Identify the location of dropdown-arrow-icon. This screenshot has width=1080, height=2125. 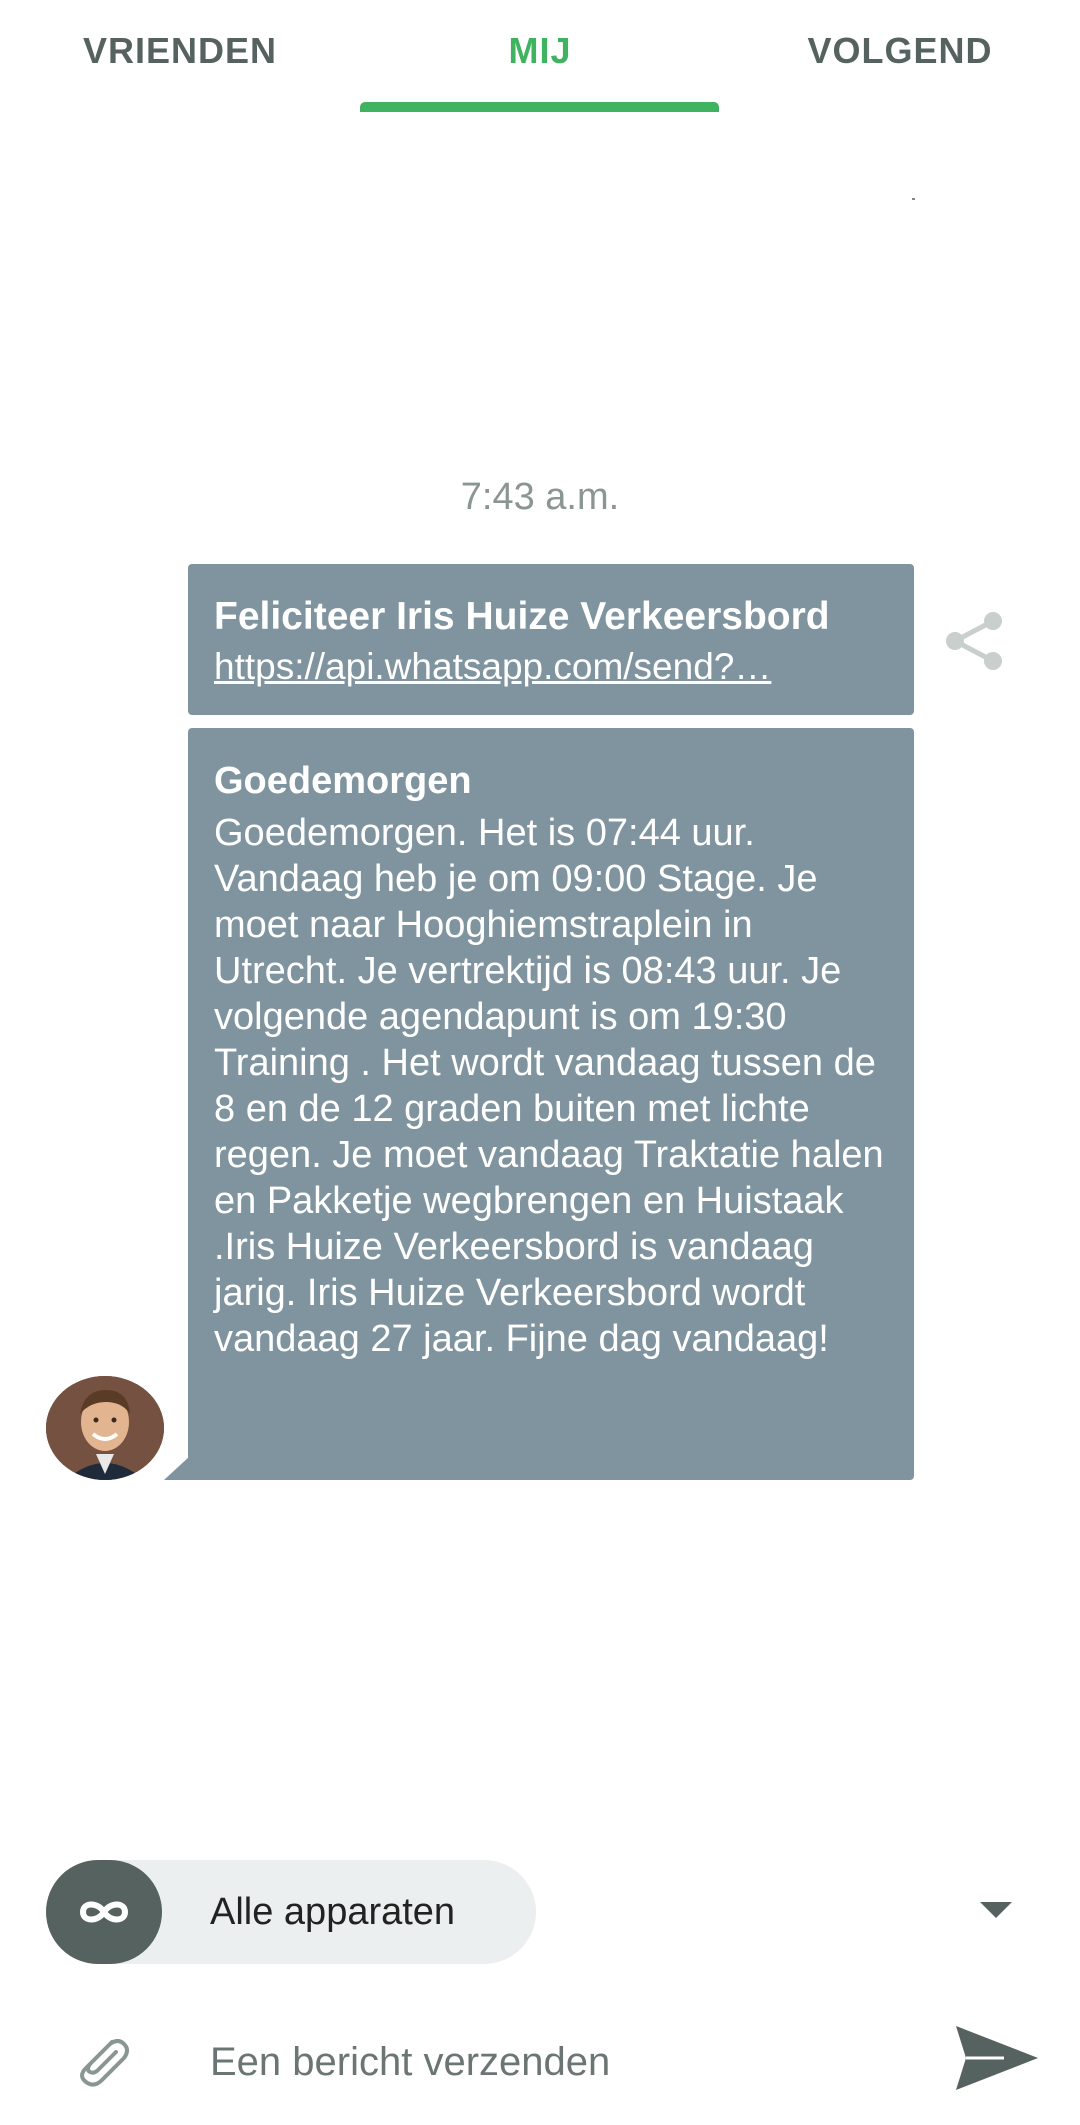
(996, 1910).